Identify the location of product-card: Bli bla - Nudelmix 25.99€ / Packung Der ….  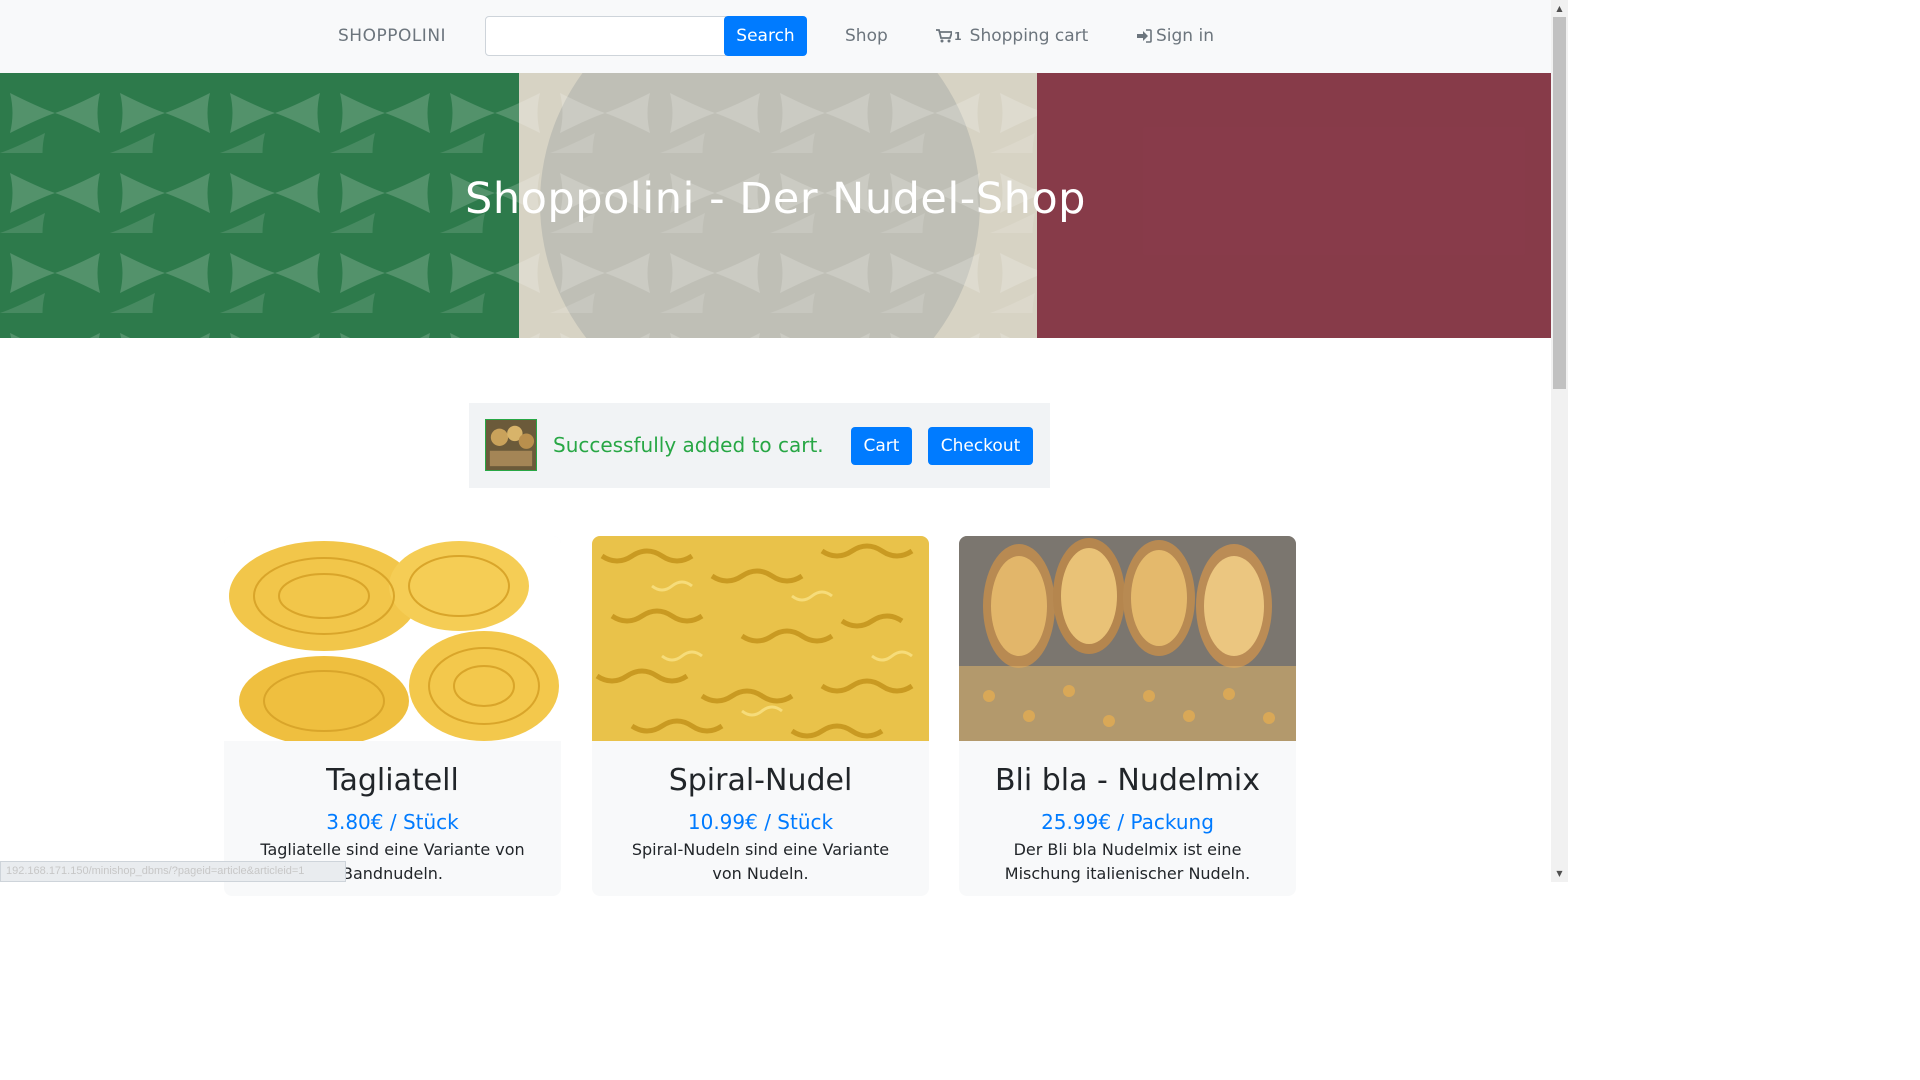
(1127, 716).